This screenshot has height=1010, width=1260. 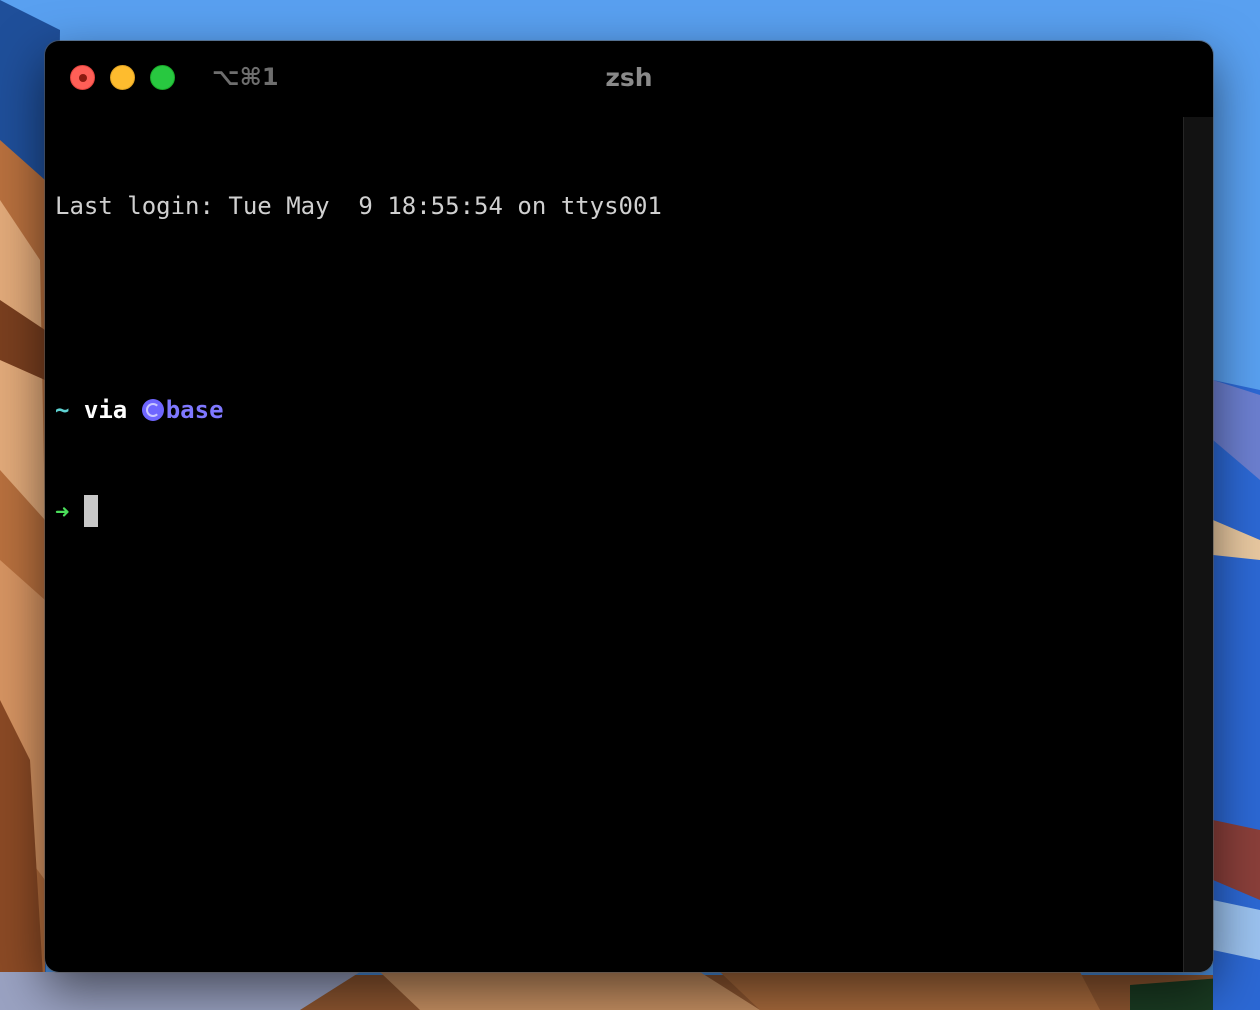 I want to click on prompt-via-text: via, so click(x=105, y=410).